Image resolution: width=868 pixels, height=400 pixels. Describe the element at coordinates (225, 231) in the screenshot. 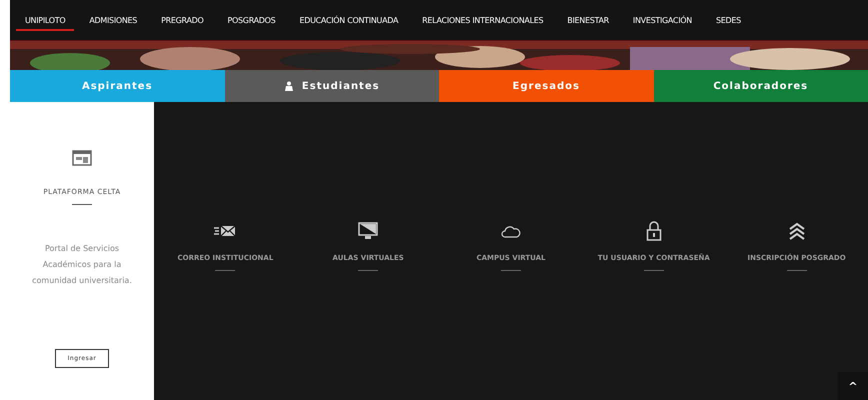

I see `envelope-icon` at that location.